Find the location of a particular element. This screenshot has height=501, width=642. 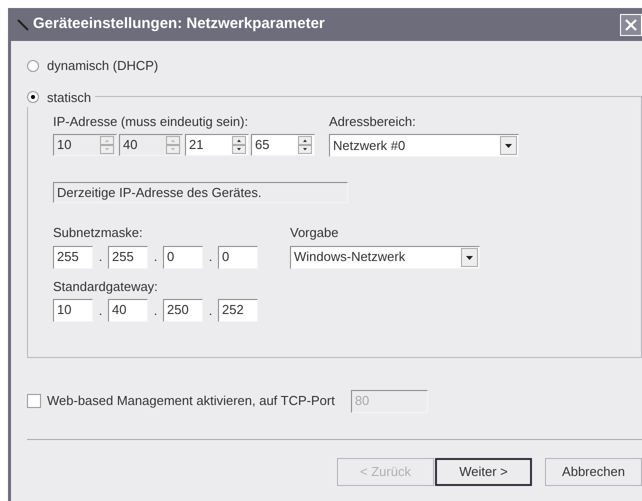

field-label: Subnetzmaske: is located at coordinates (98, 233).